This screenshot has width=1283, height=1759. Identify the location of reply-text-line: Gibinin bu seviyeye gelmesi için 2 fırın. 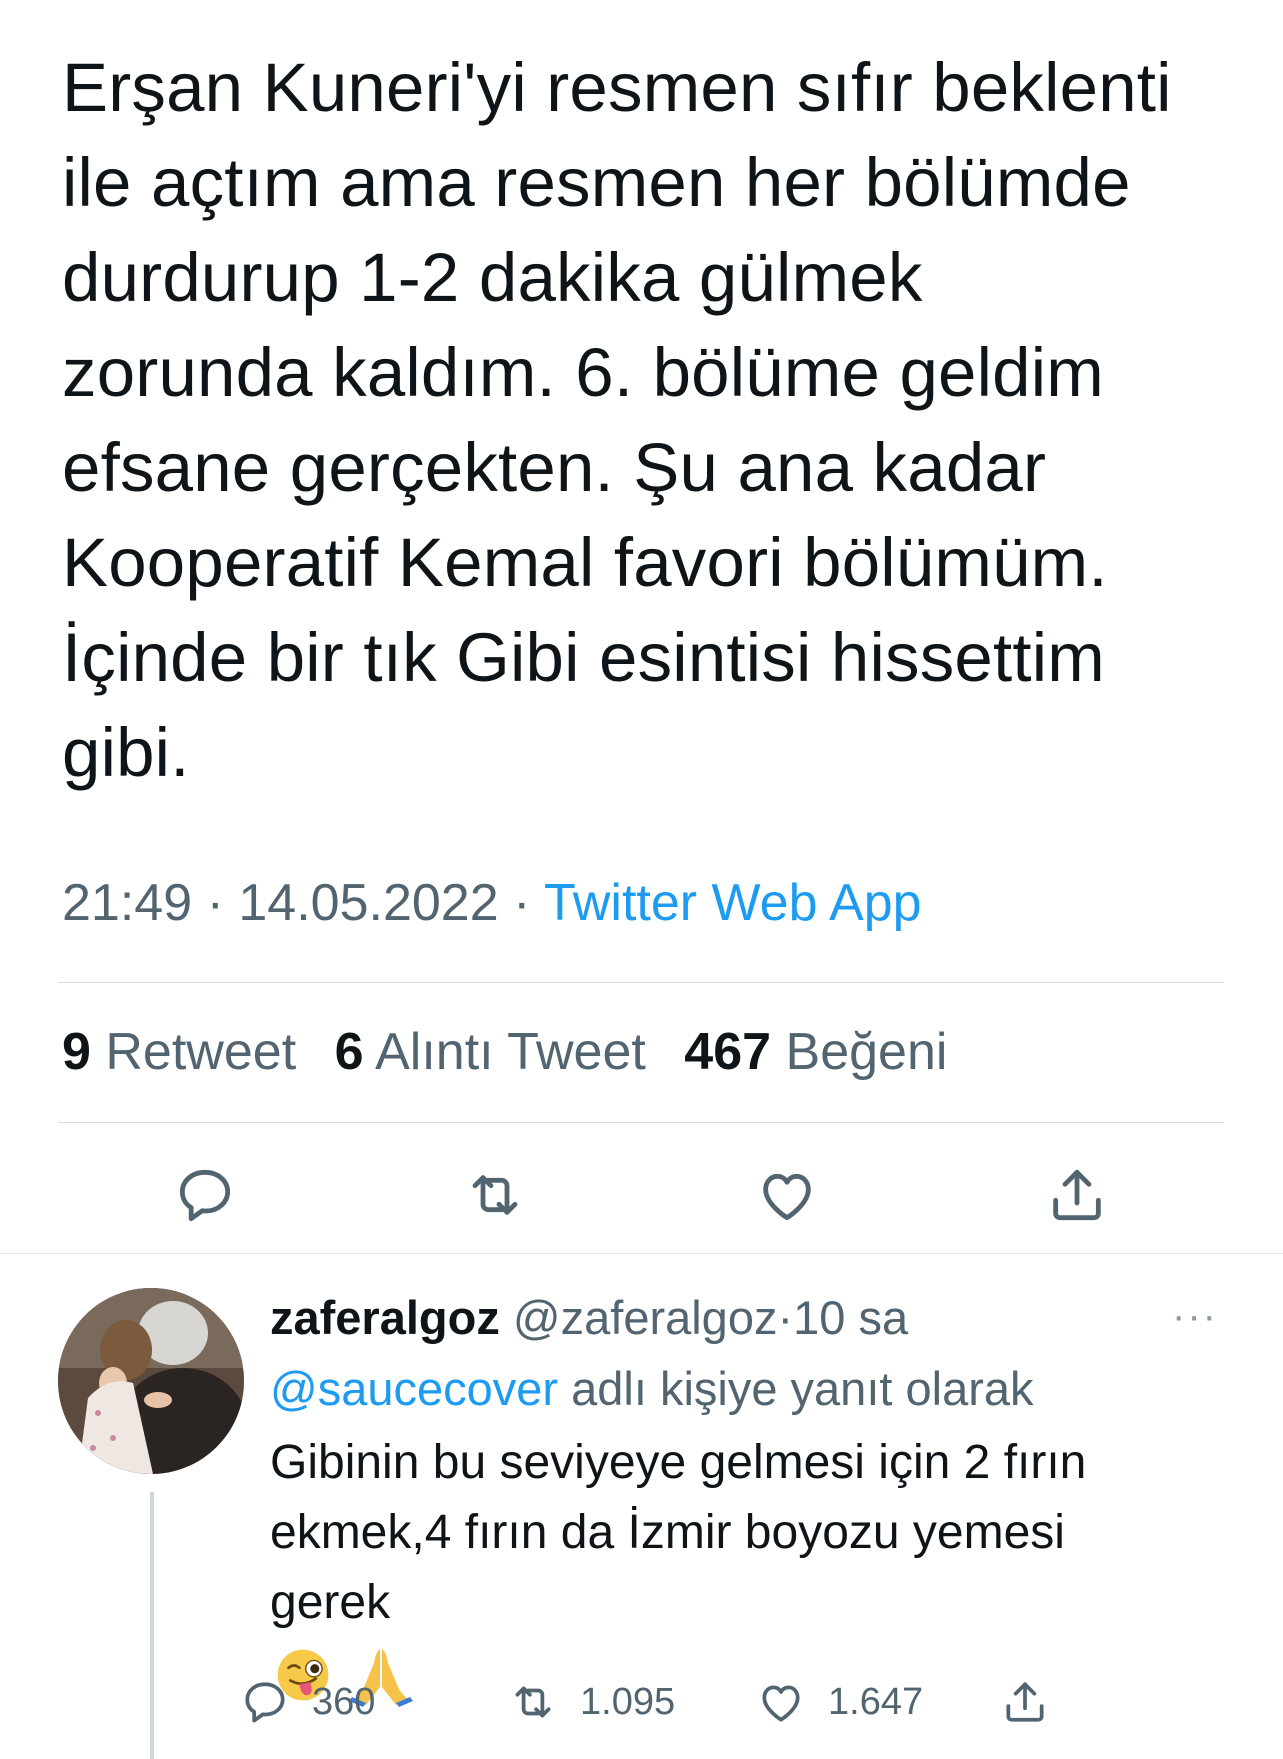
(678, 1462).